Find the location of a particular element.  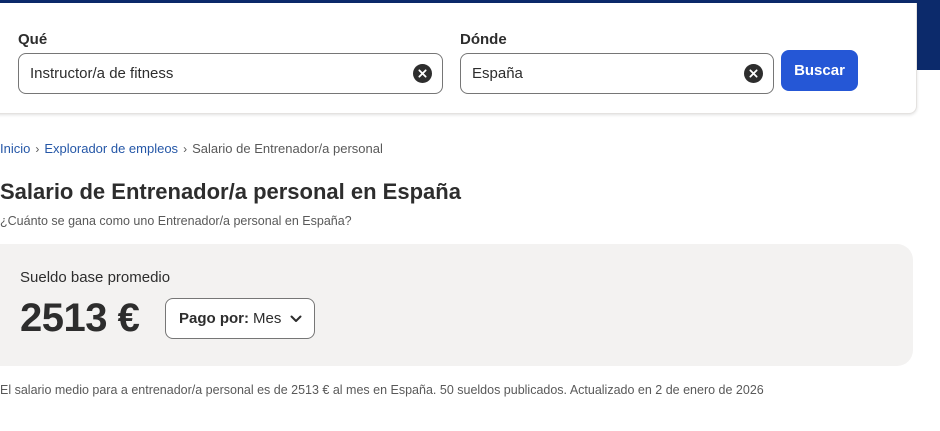

salary-amount: 2513 € is located at coordinates (80, 318).